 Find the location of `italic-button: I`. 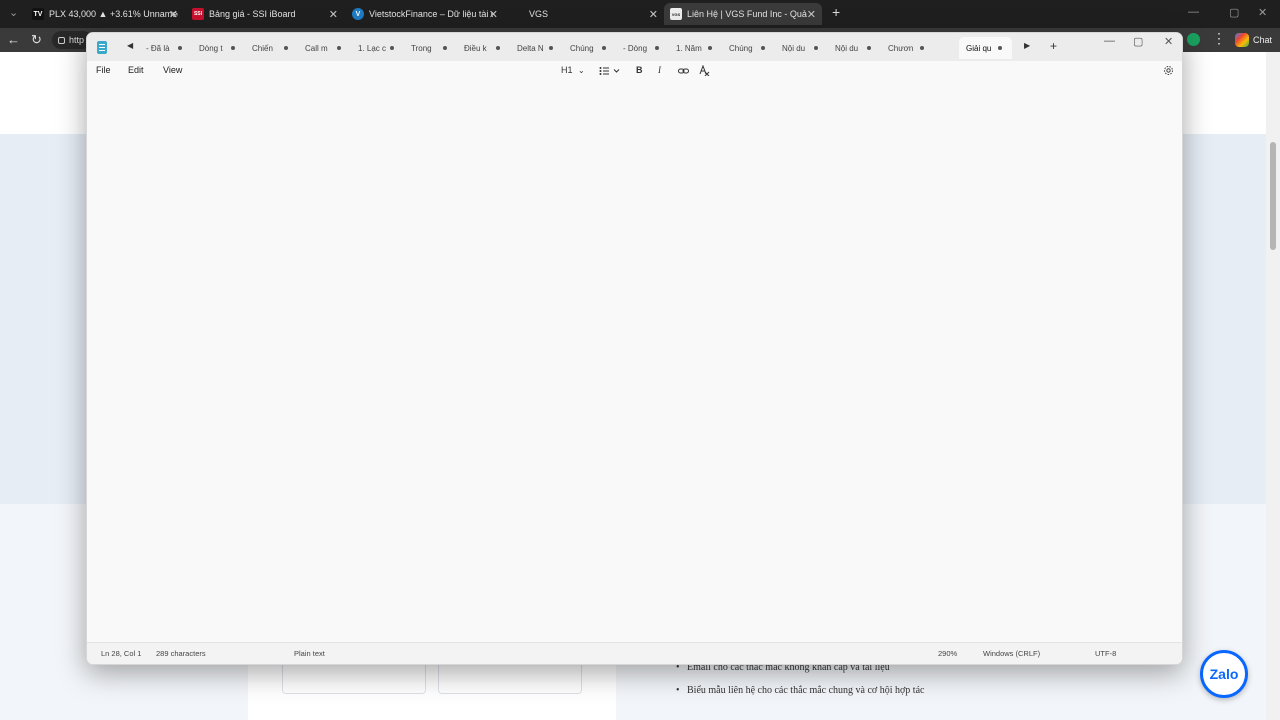

italic-button: I is located at coordinates (659, 70).